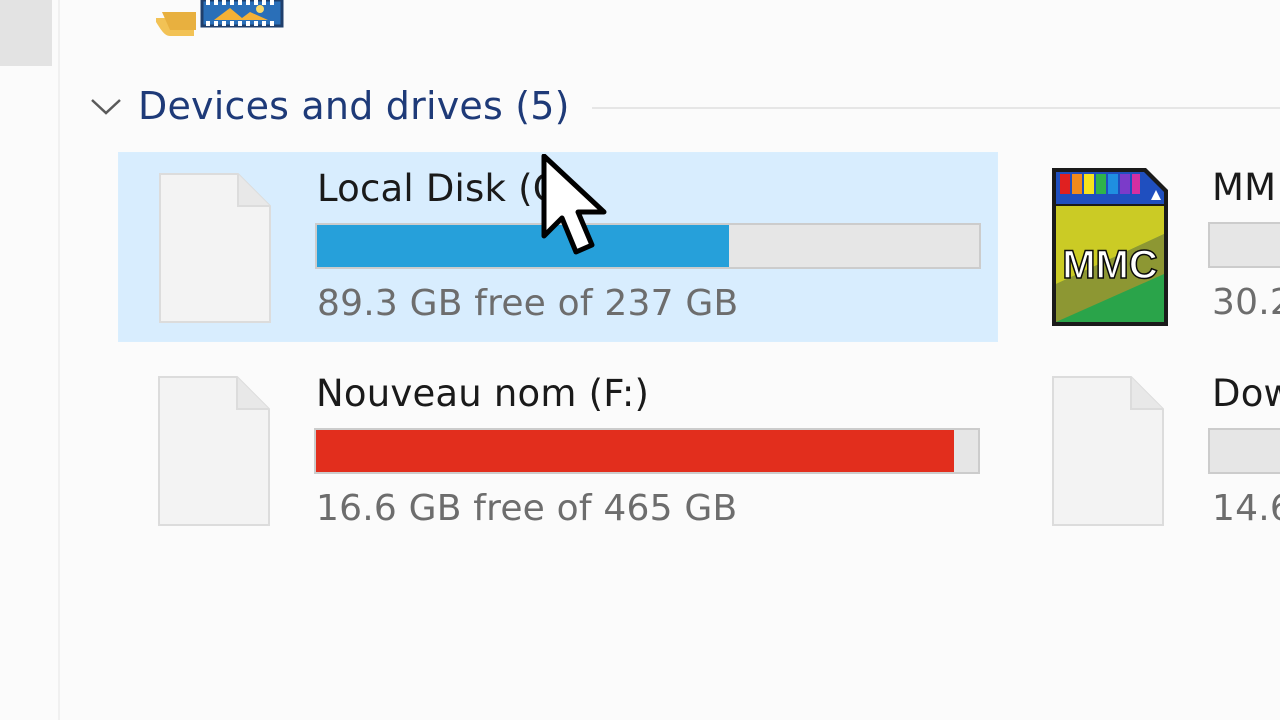  What do you see at coordinates (528, 303) in the screenshot?
I see `drive-space-text: 89.3 GB free of 237 GB` at bounding box center [528, 303].